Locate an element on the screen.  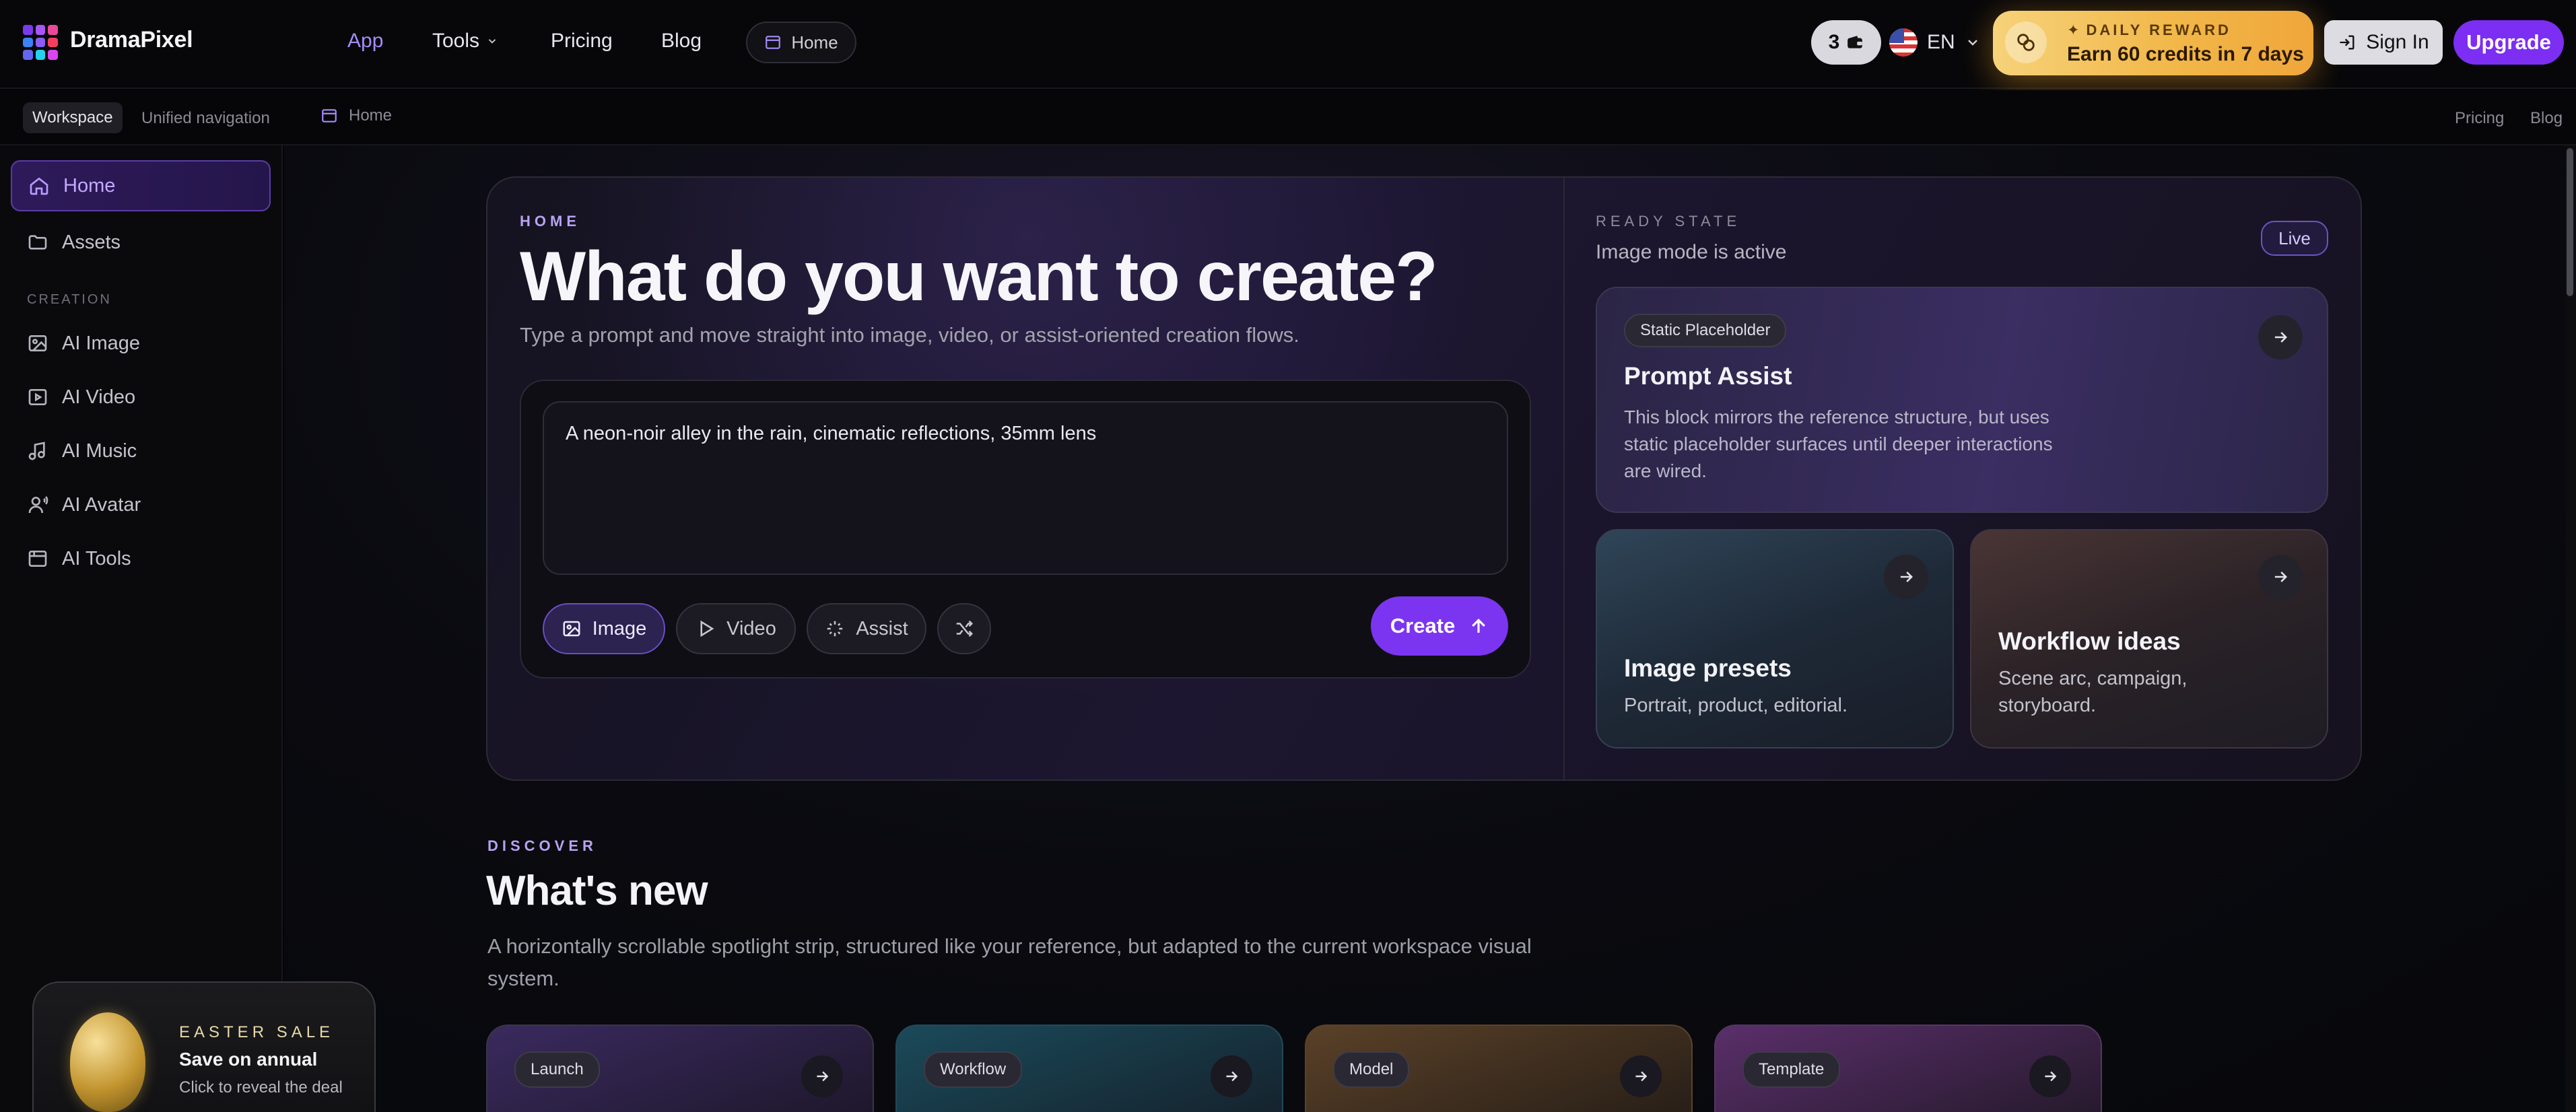
image-presets-title: Image presets is located at coordinates (1708, 668).